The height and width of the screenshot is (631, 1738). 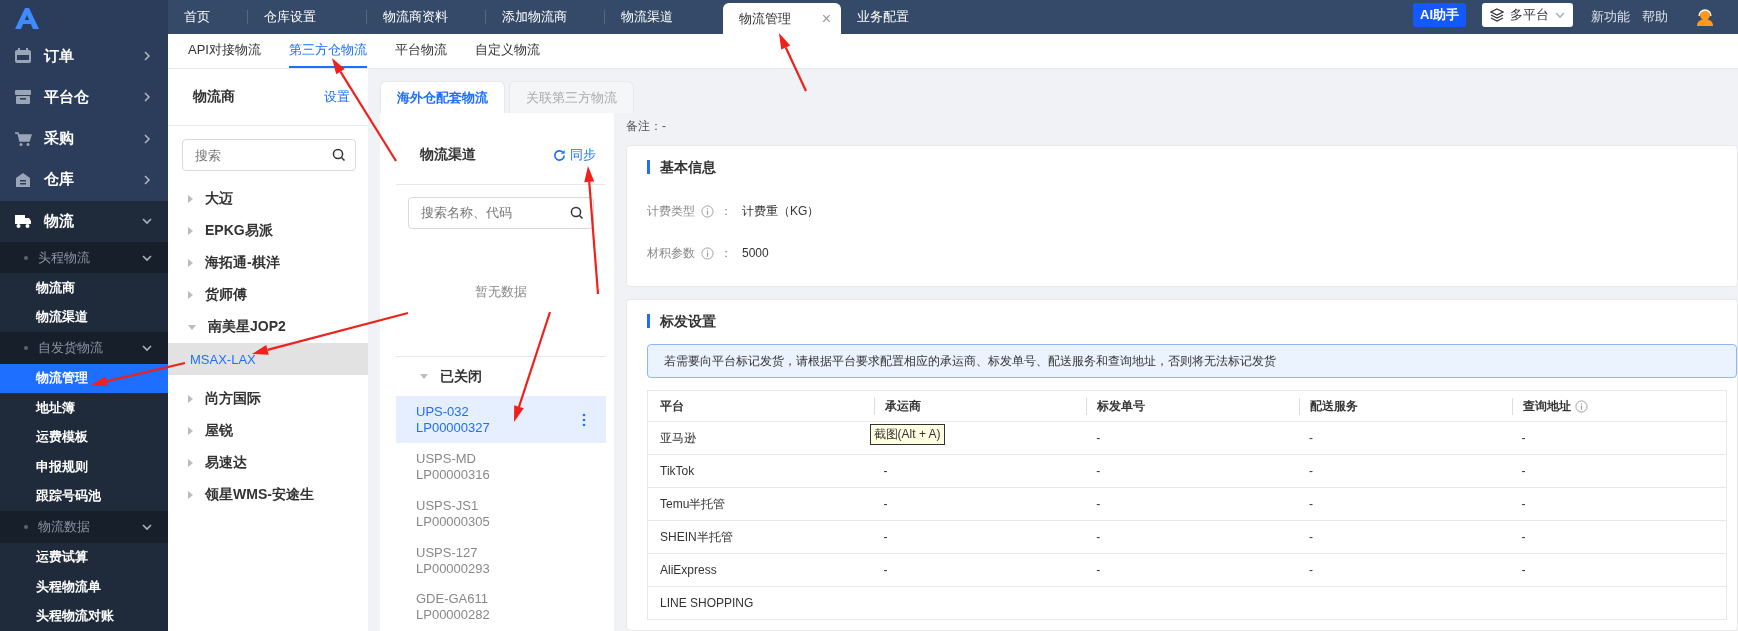 I want to click on sidebar-item: 运费试算, so click(x=84, y=557).